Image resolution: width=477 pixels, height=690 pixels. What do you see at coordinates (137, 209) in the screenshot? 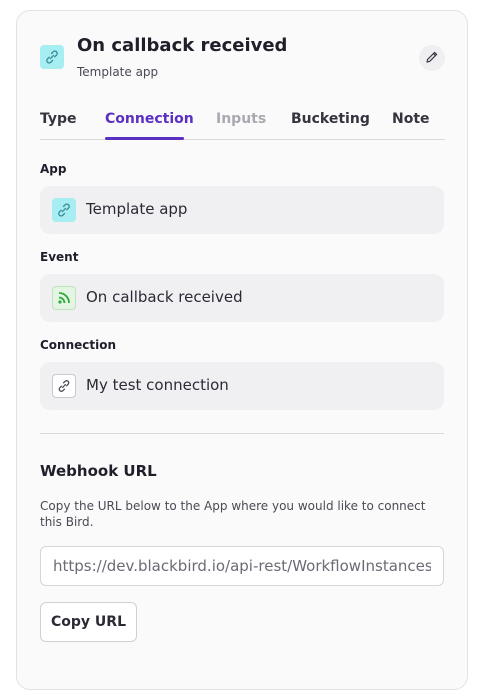
I see `app-value: Template app` at bounding box center [137, 209].